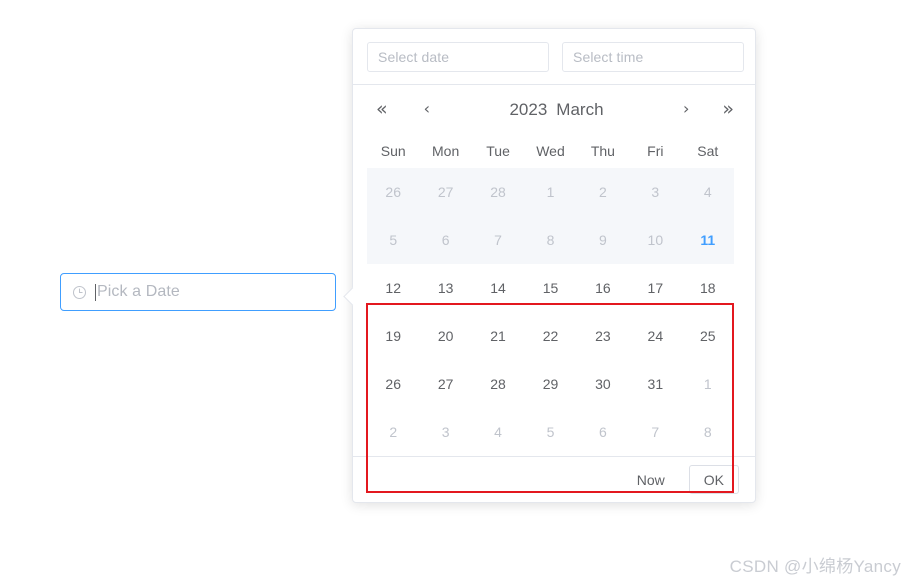  I want to click on calendar-day-cell: 14, so click(498, 288).